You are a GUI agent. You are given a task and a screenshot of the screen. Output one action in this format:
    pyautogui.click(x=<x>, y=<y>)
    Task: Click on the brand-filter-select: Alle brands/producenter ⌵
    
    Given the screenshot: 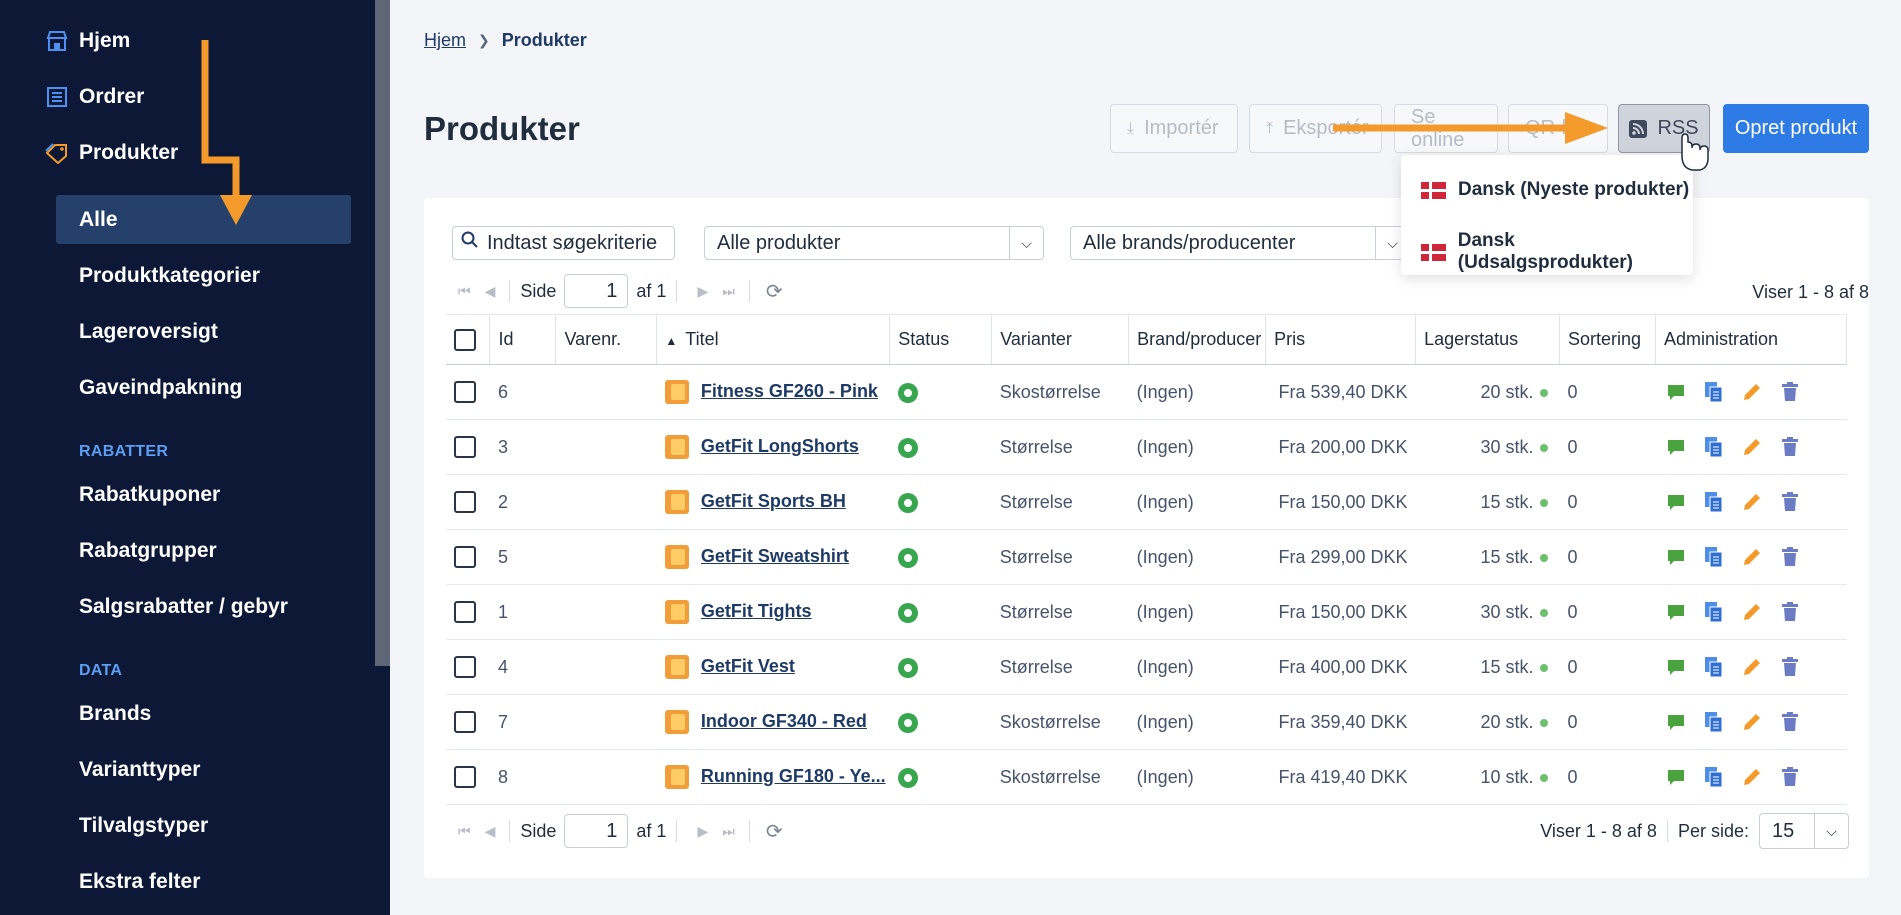 What is the action you would take?
    pyautogui.click(x=1240, y=243)
    